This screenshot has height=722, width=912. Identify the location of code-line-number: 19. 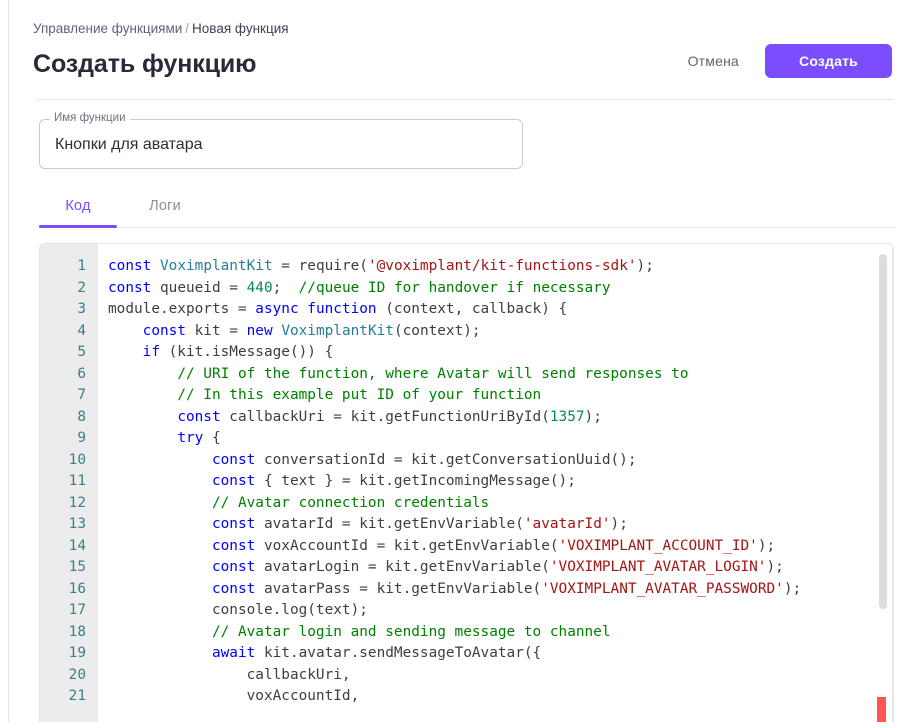
(77, 653).